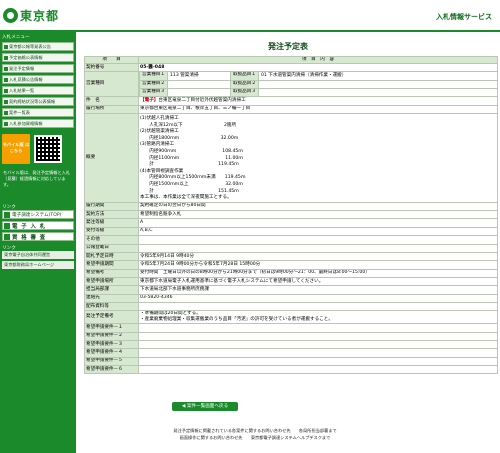 The image size is (500, 453). Describe the element at coordinates (318, 93) in the screenshot. I see `business-row-3: 営業種目３ 取扱品目３` at that location.